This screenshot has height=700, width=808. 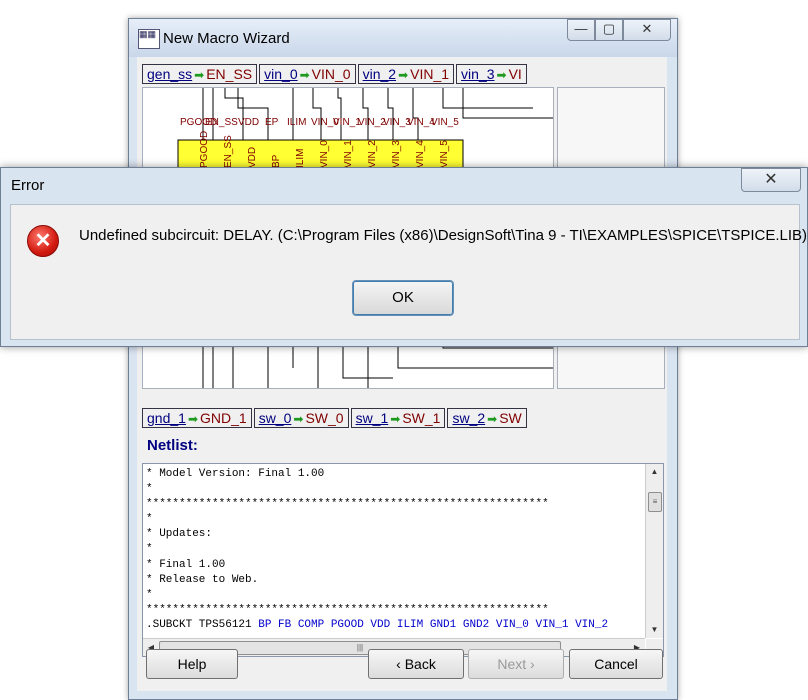 I want to click on pin-net: sw_1, so click(x=372, y=418).